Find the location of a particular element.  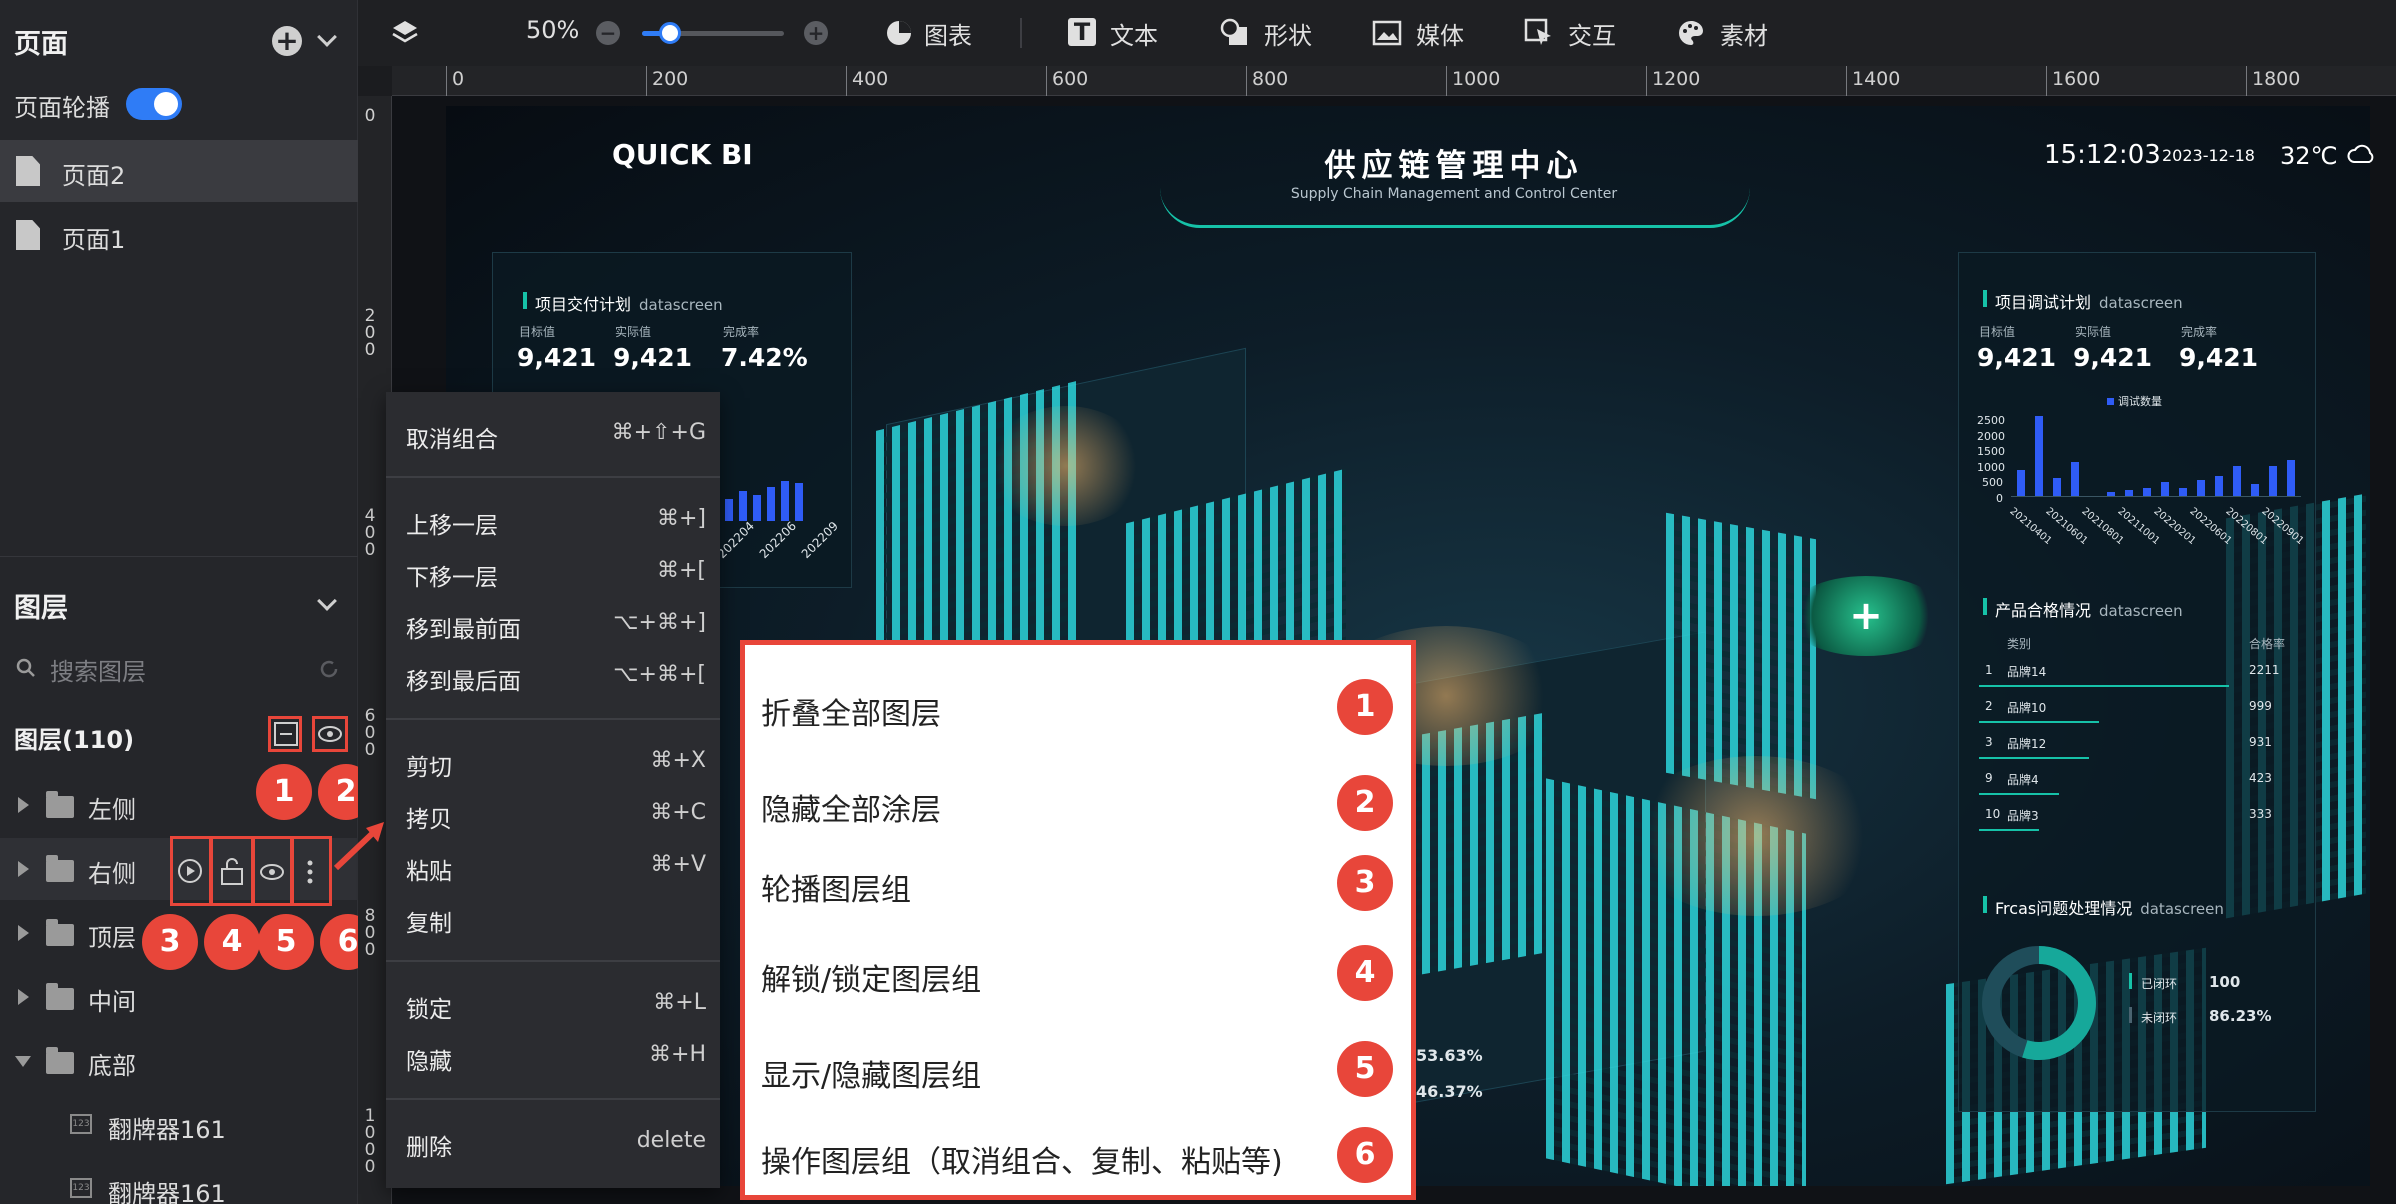

shape-icon is located at coordinates (1235, 33).